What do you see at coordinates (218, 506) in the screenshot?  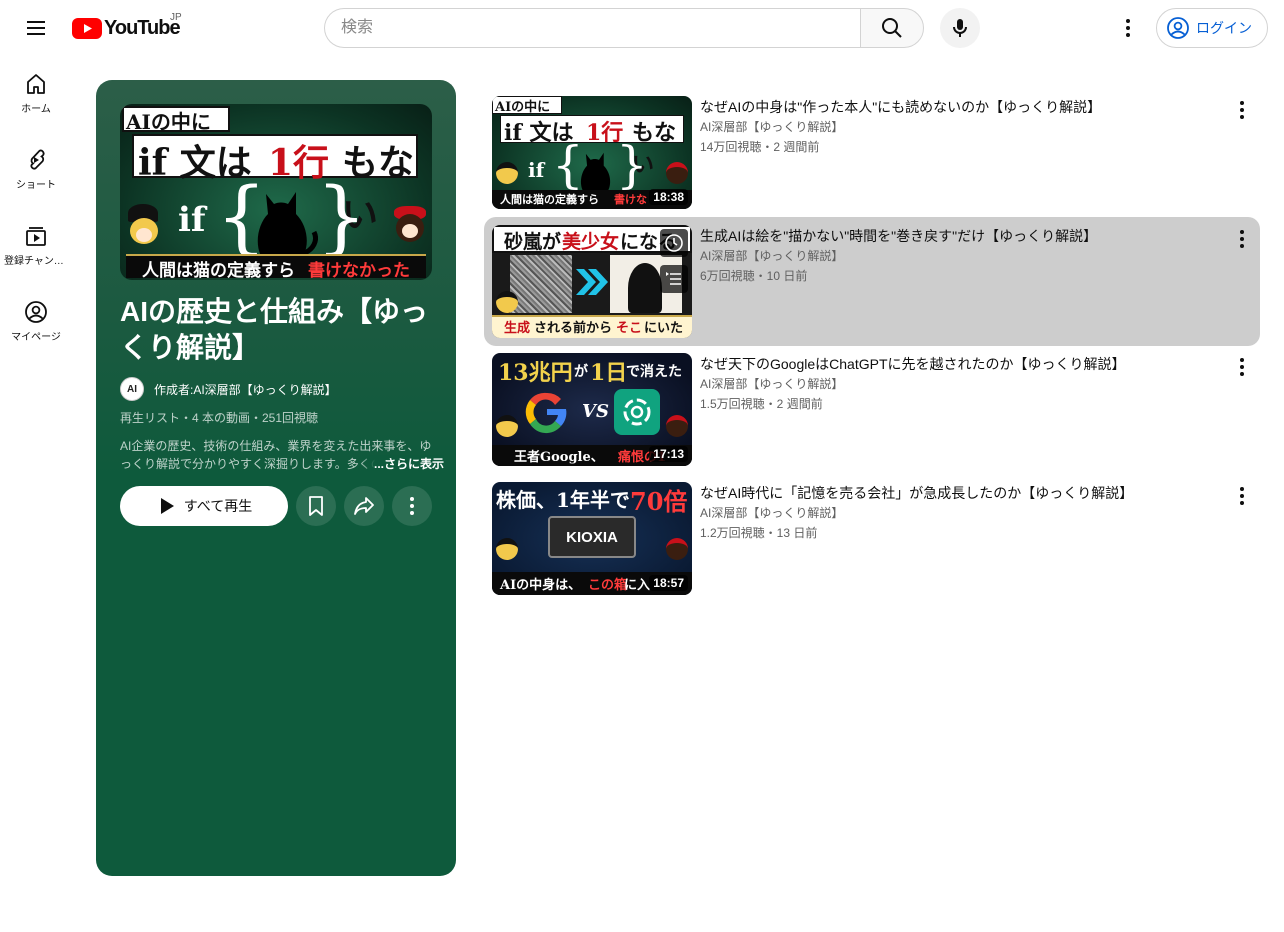 I see `play-all-label: すべて再生` at bounding box center [218, 506].